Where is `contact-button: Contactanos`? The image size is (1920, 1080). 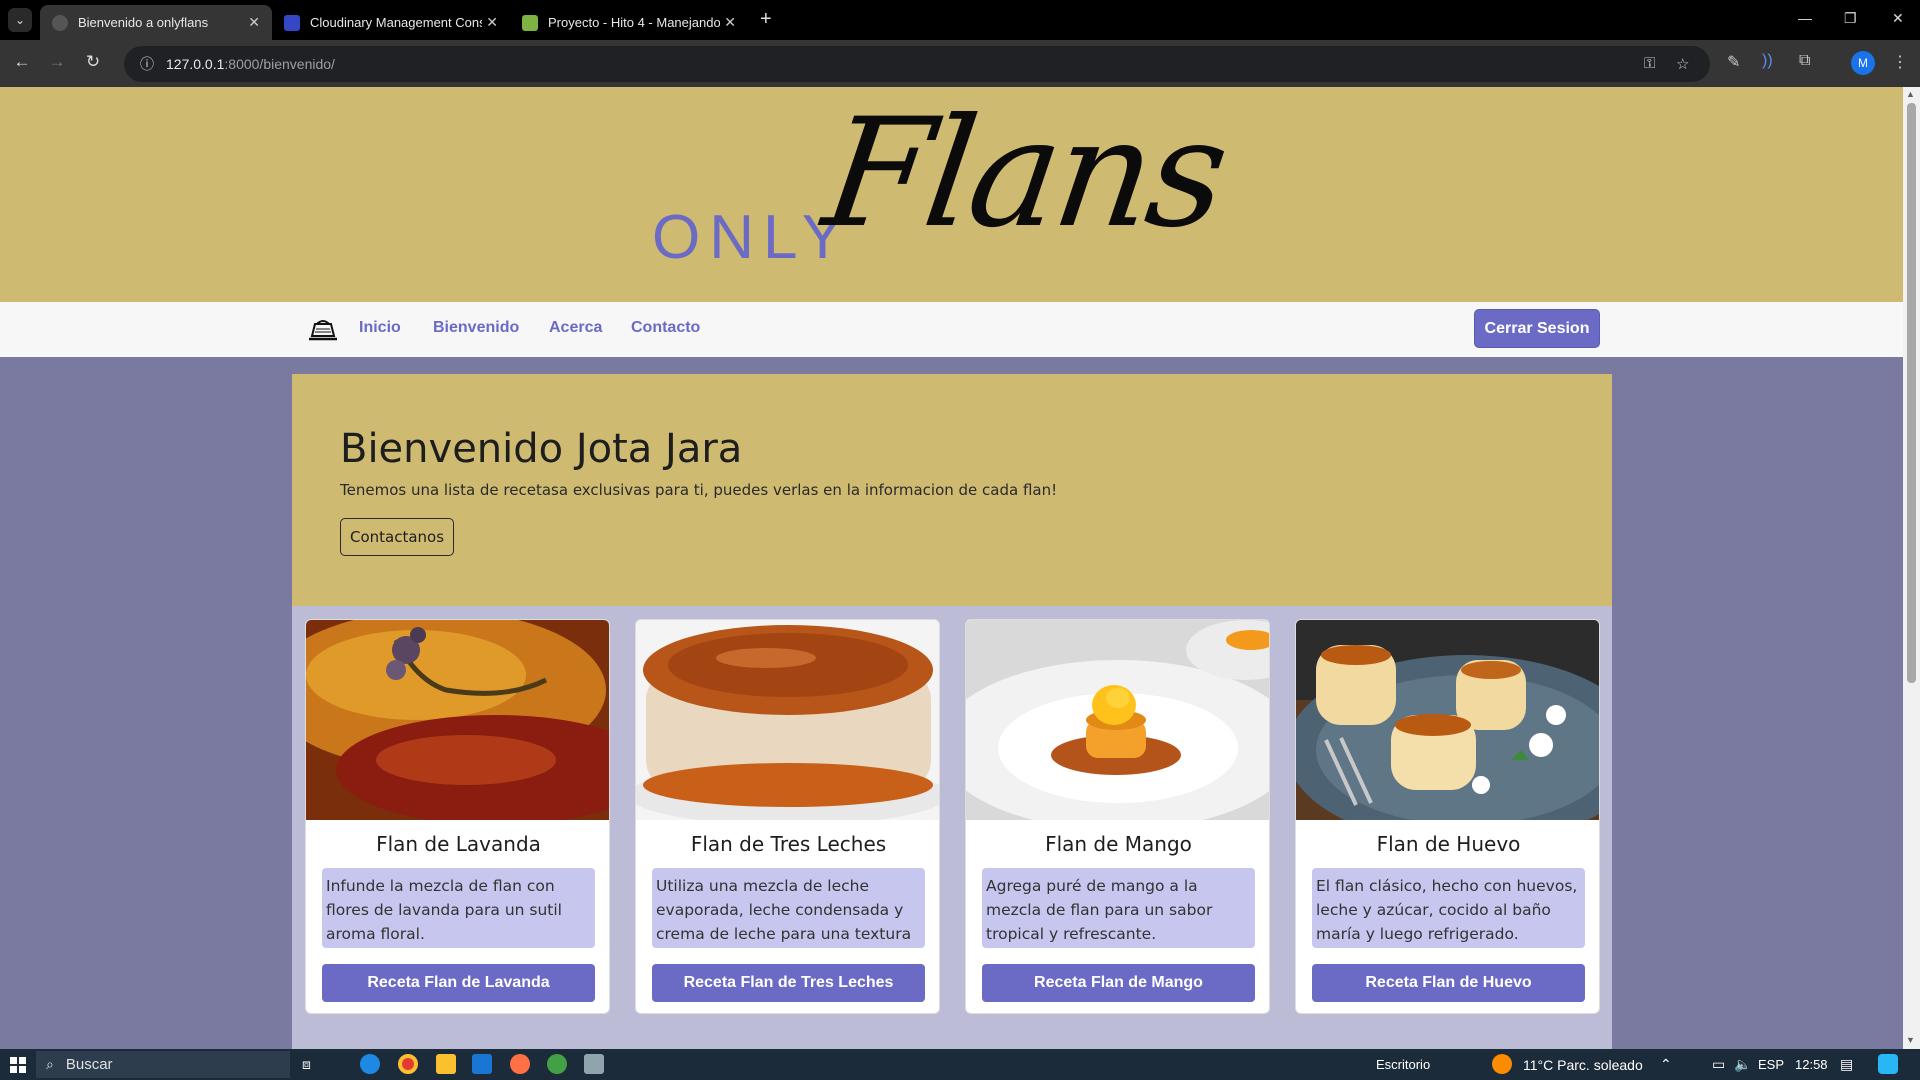
contact-button: Contactanos is located at coordinates (397, 537).